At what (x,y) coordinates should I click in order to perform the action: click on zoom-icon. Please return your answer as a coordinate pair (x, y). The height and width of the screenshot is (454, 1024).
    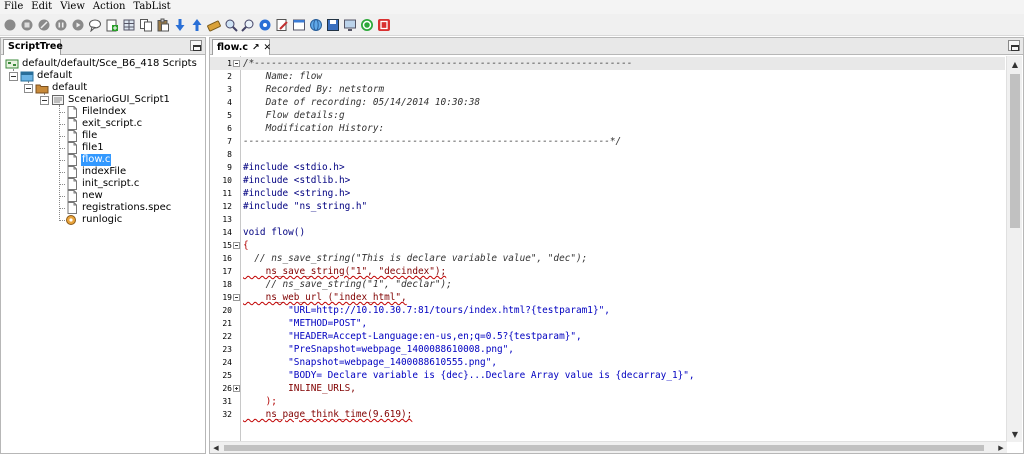
    Looking at the image, I should click on (231, 25).